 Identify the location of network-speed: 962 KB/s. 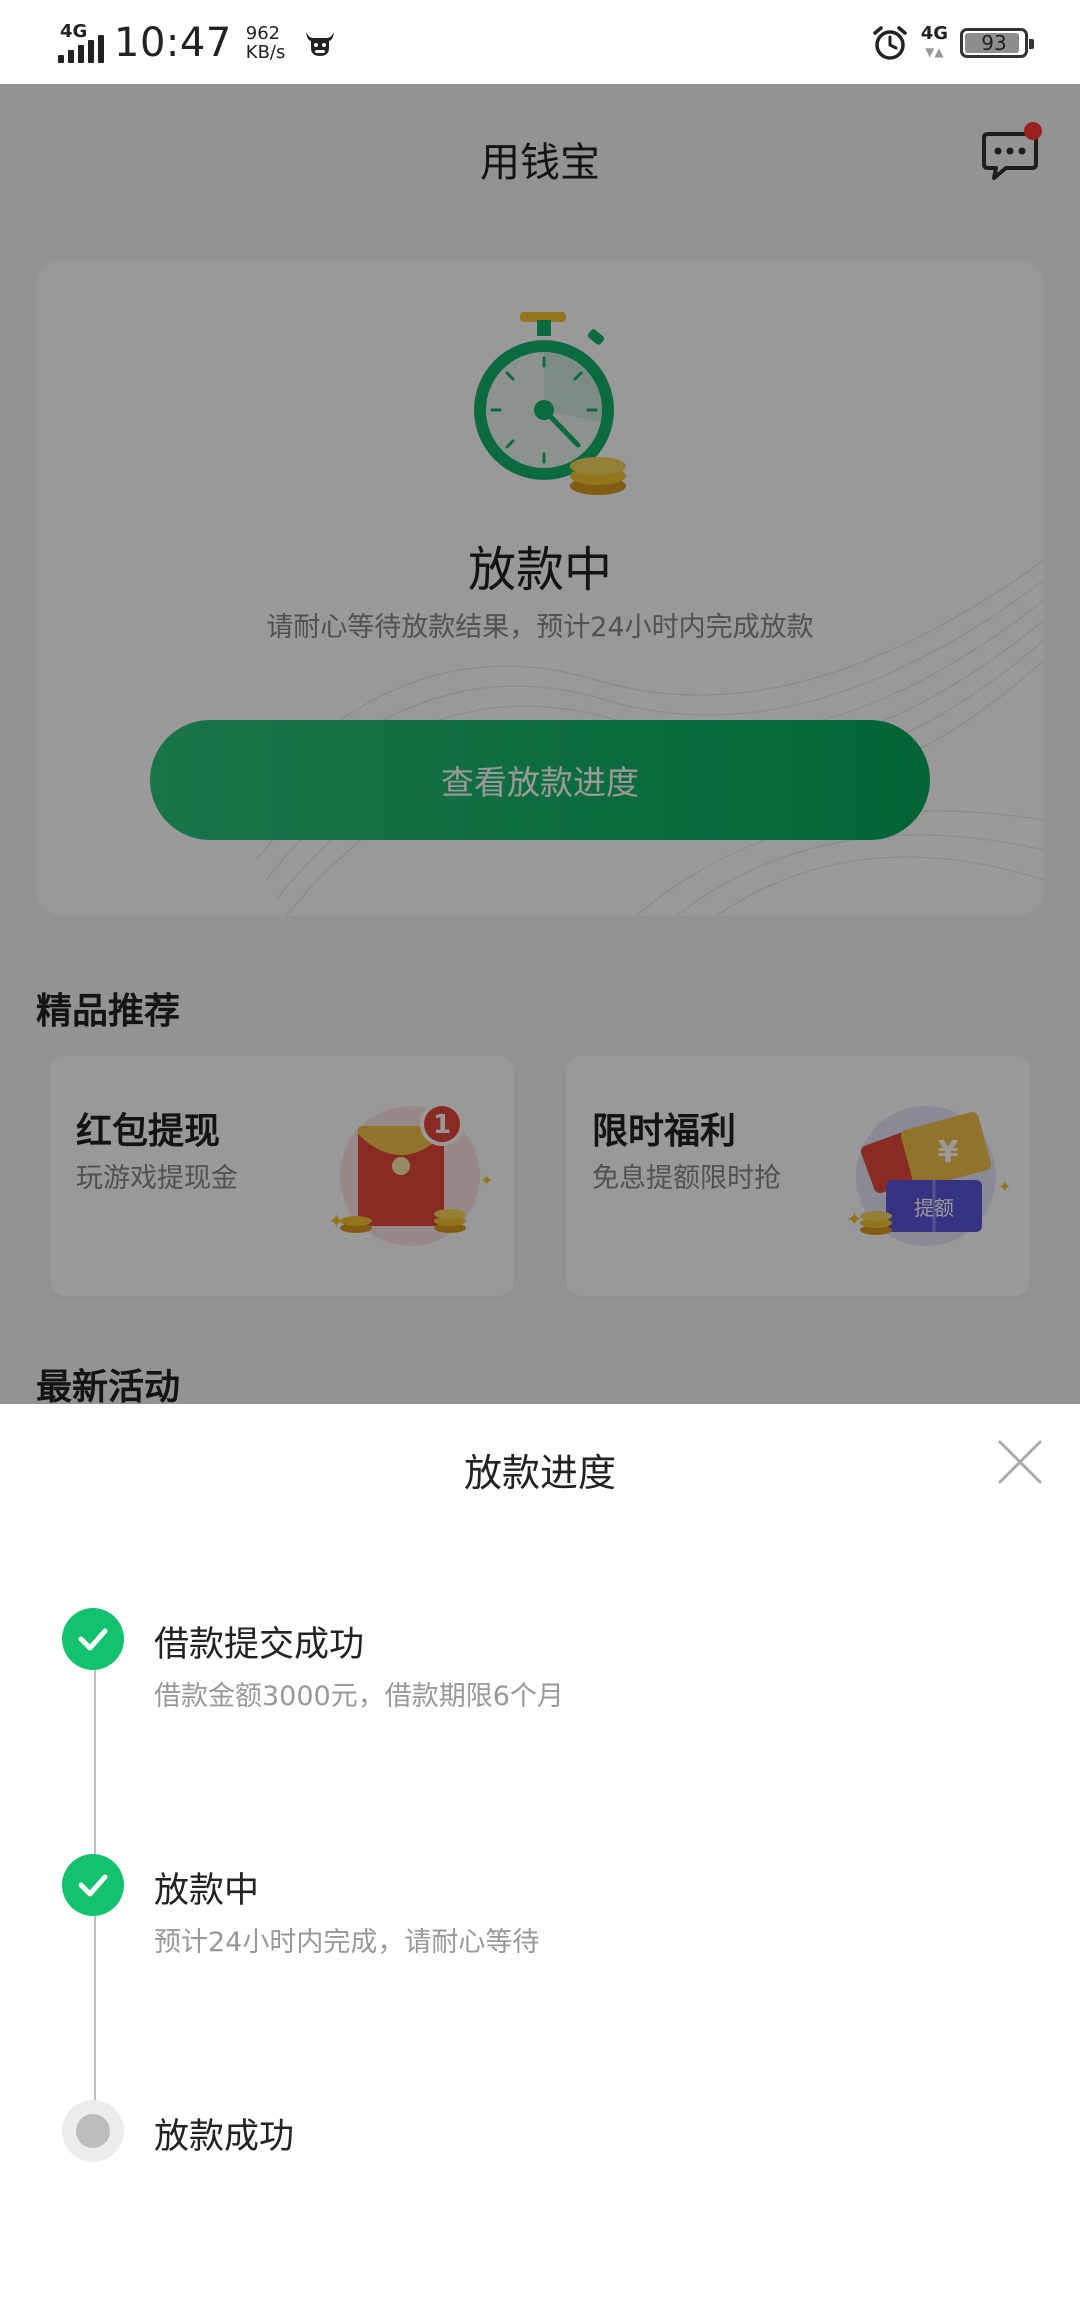
(266, 43).